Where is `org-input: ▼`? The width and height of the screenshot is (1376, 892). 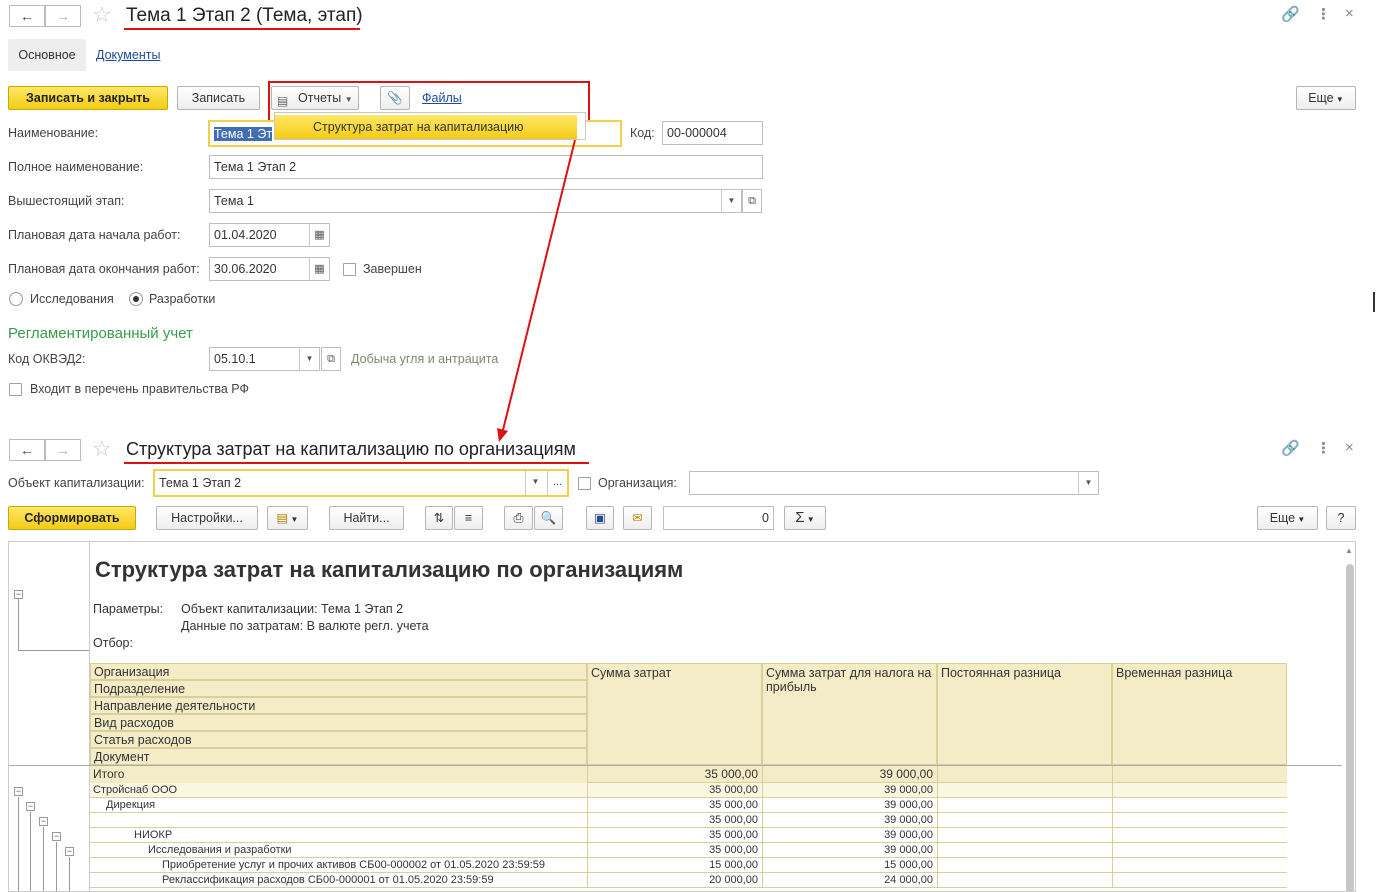 org-input: ▼ is located at coordinates (894, 483).